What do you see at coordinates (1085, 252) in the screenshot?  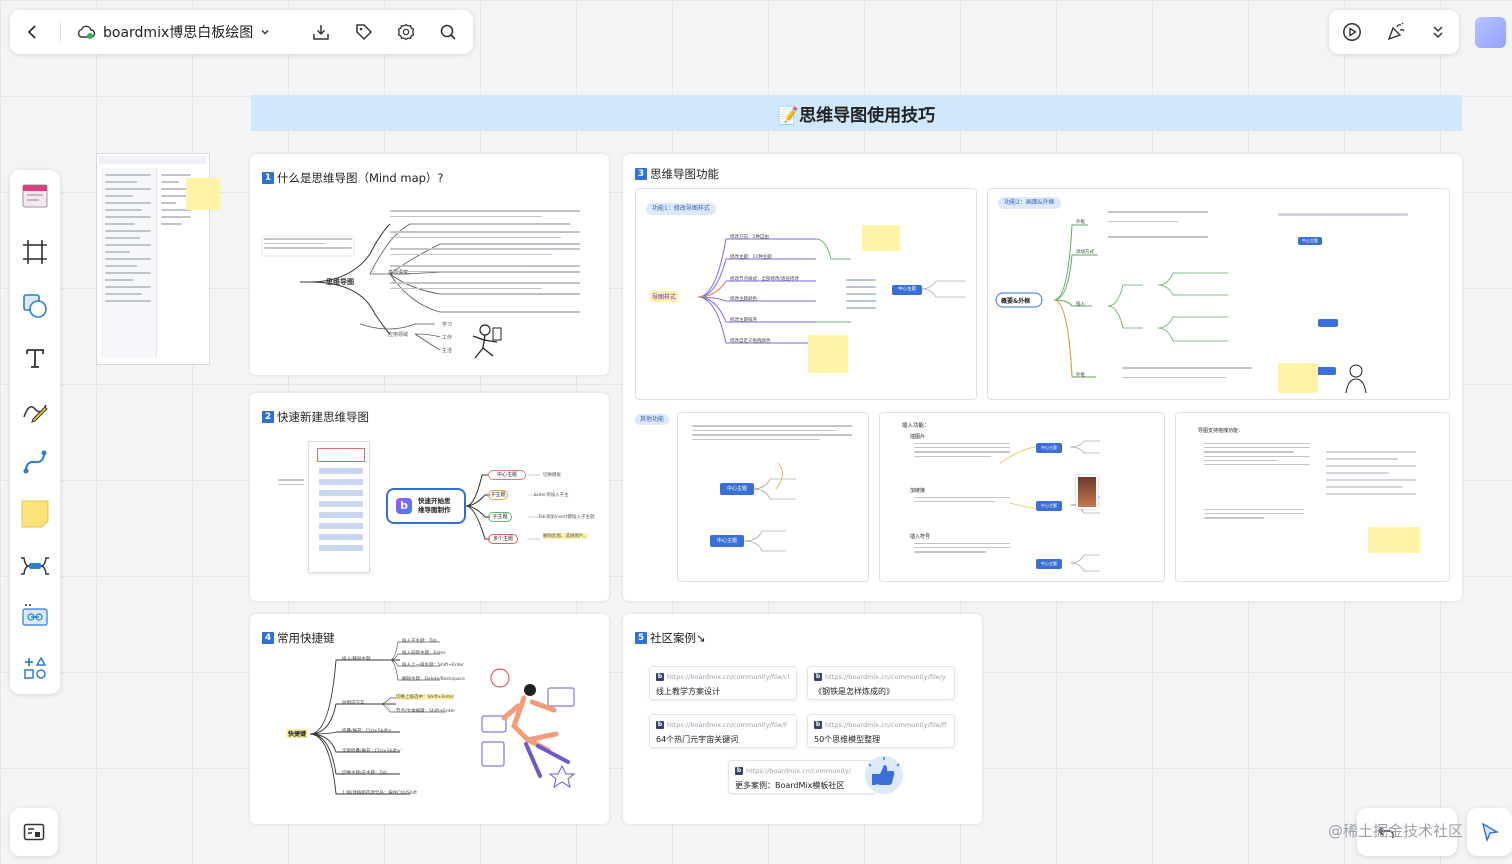 I see `summary-item-2: 添加方式` at bounding box center [1085, 252].